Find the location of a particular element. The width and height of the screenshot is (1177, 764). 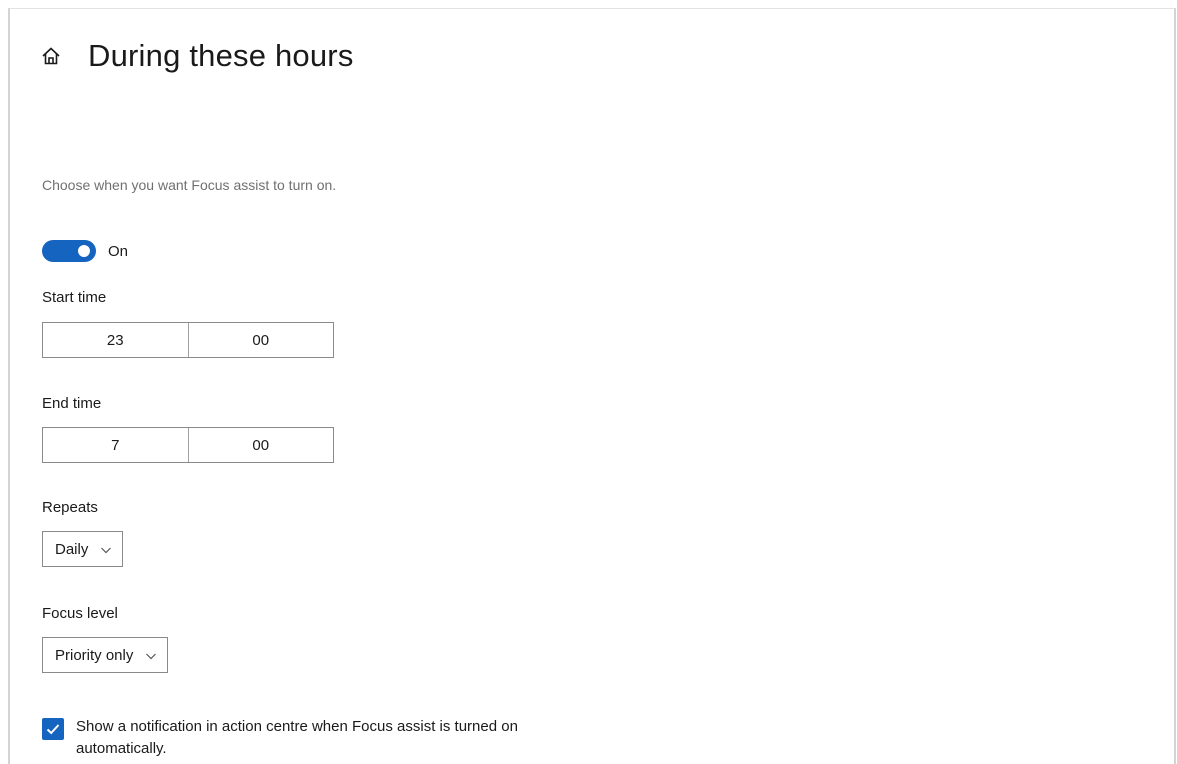

end-time-hour: 7 is located at coordinates (115, 445).